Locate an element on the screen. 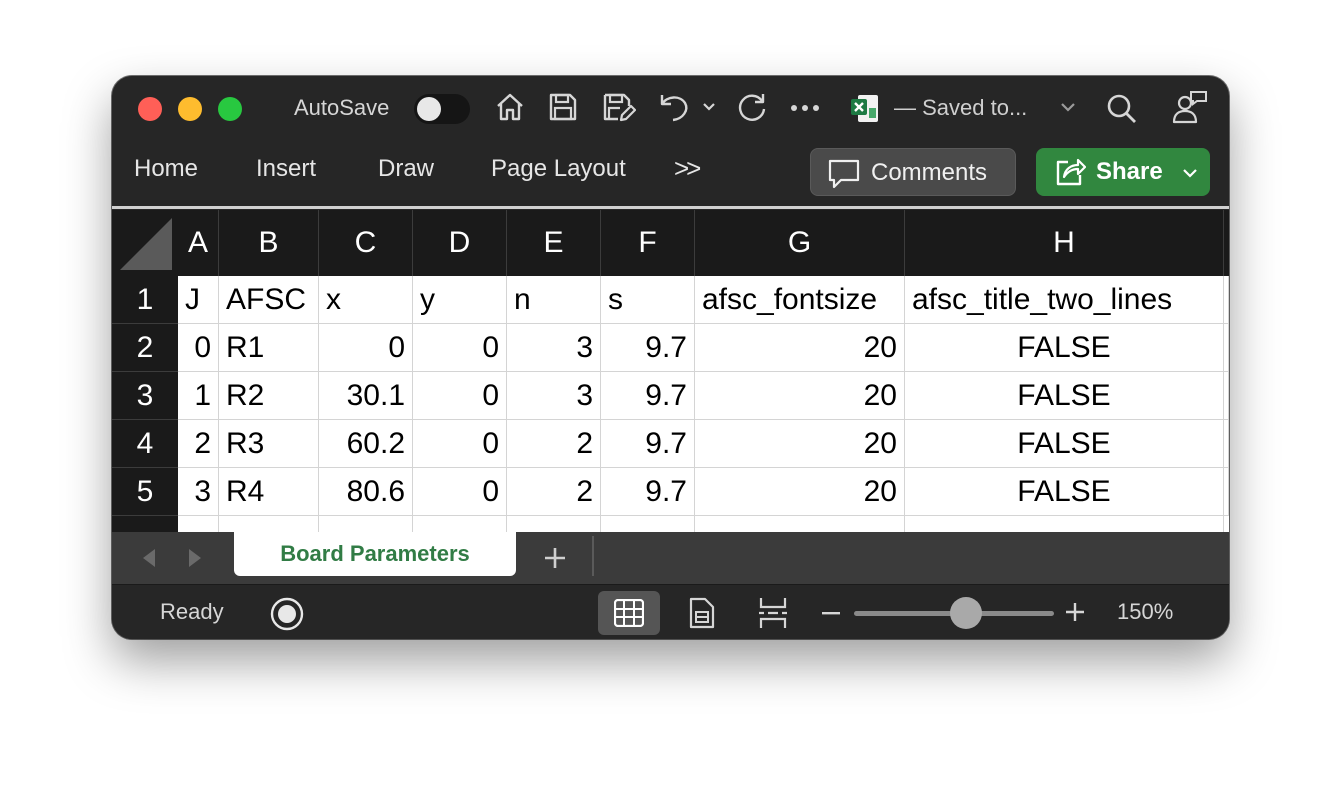 This screenshot has width=1342, height=788. cell-g6 is located at coordinates (800, 524).